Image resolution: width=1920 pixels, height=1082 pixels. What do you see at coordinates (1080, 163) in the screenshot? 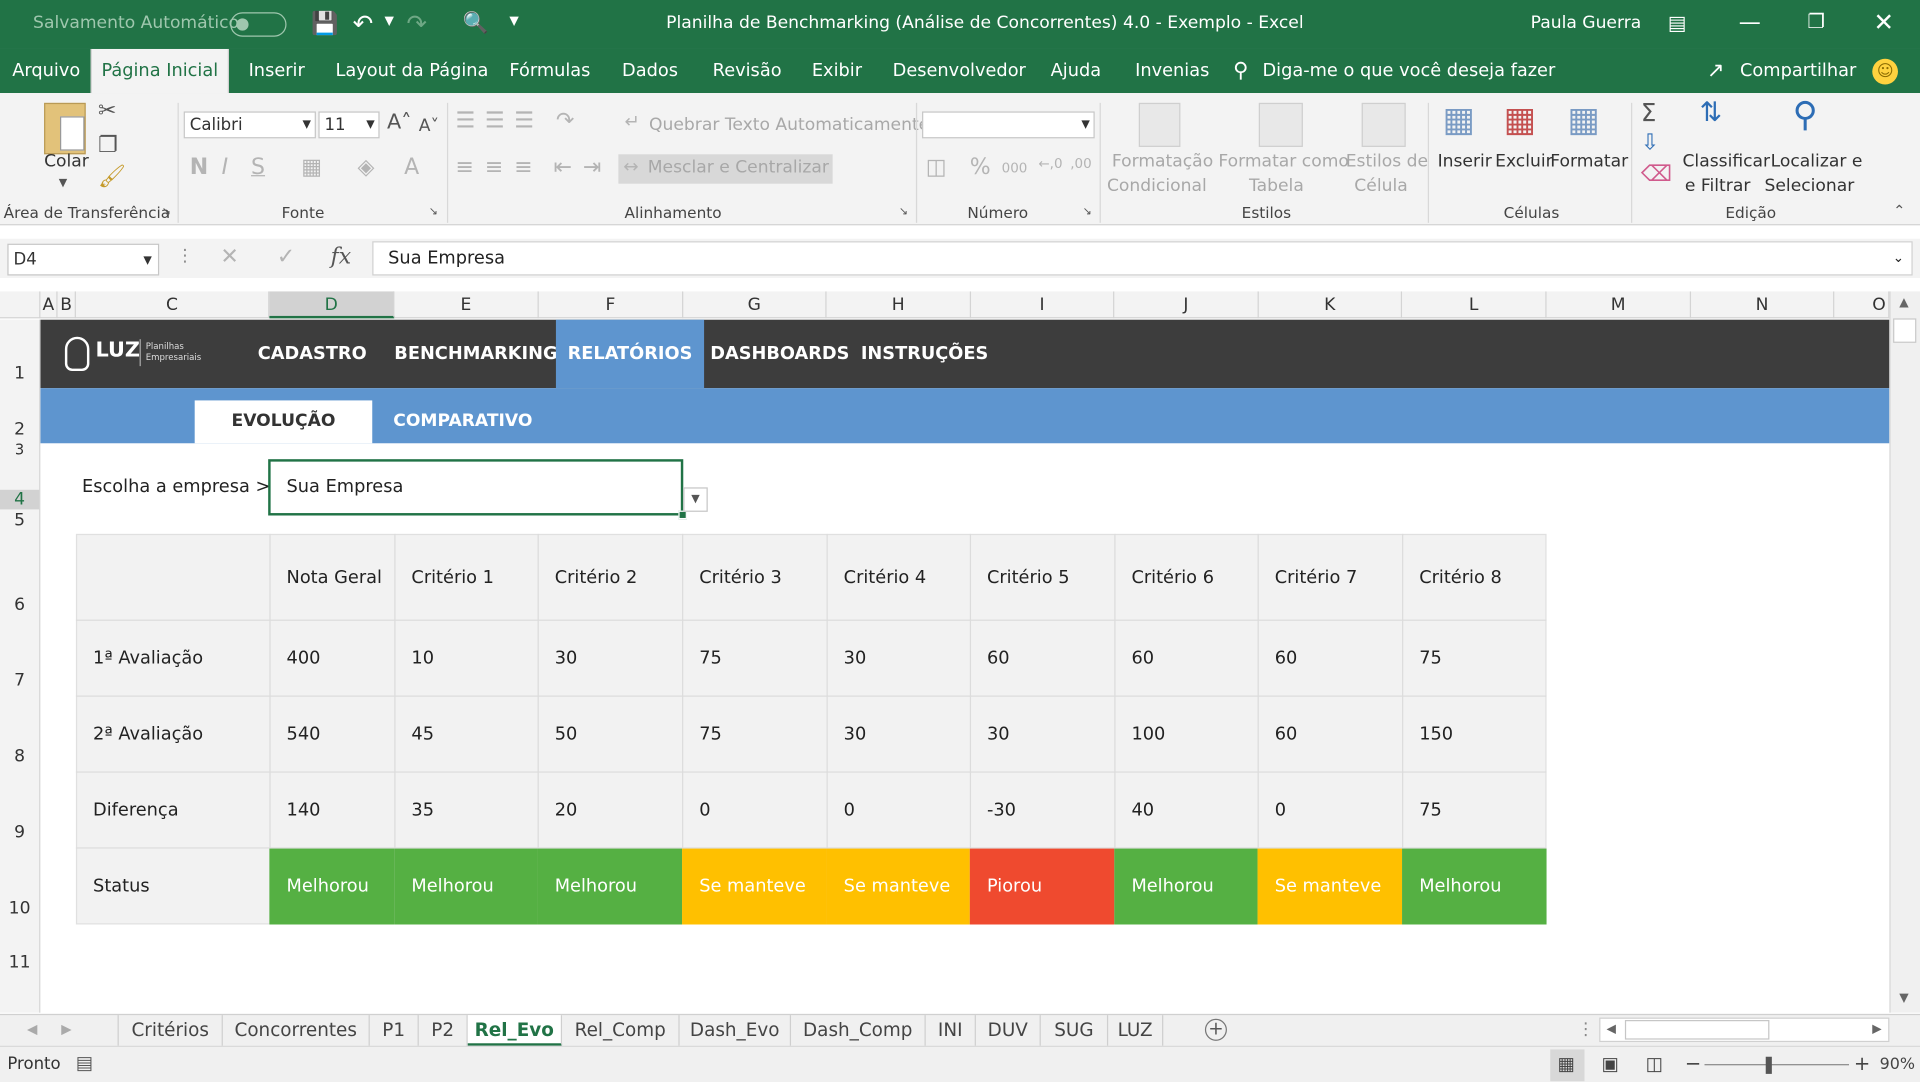
I see `decrease-decimal-icon: ,00` at bounding box center [1080, 163].